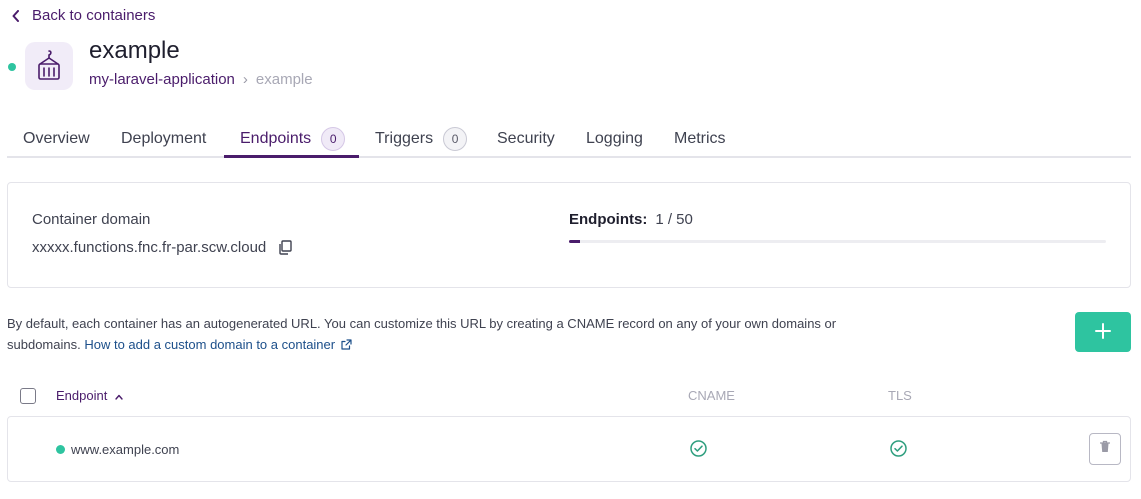  I want to click on trash-icon, so click(1105, 449).